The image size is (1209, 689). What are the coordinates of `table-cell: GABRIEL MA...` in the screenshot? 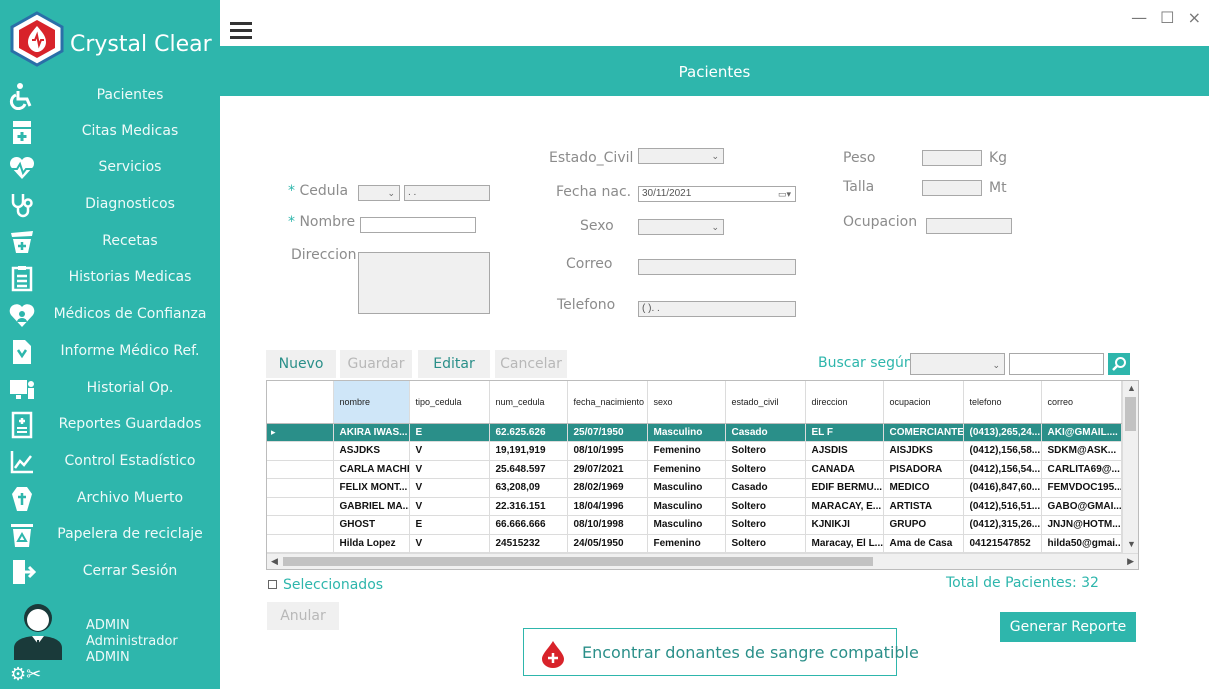 It's located at (371, 506).